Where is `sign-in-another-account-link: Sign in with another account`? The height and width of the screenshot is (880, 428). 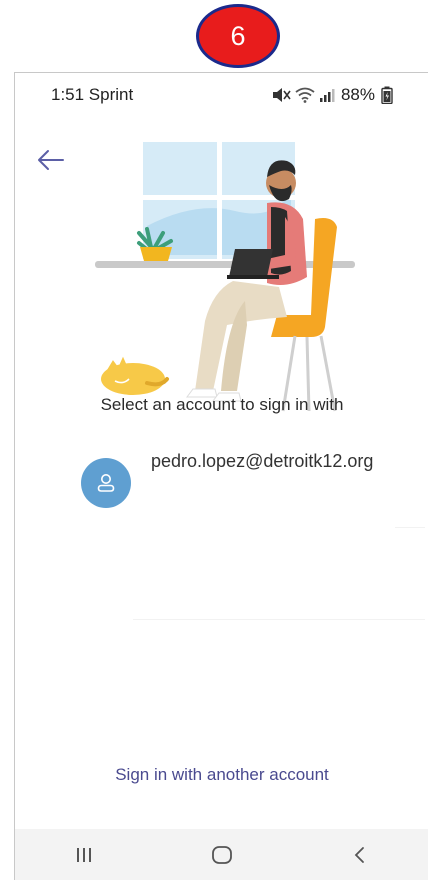
sign-in-another-account-link: Sign in with another account is located at coordinates (221, 775).